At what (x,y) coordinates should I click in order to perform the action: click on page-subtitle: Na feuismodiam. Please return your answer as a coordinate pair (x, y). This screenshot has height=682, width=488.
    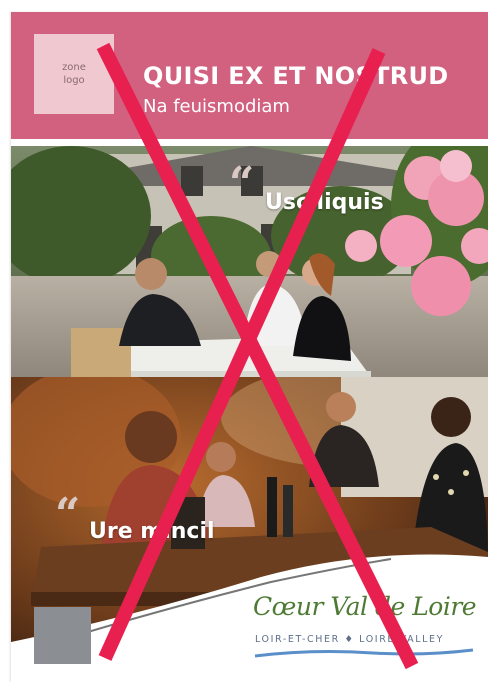
    Looking at the image, I should click on (216, 106).